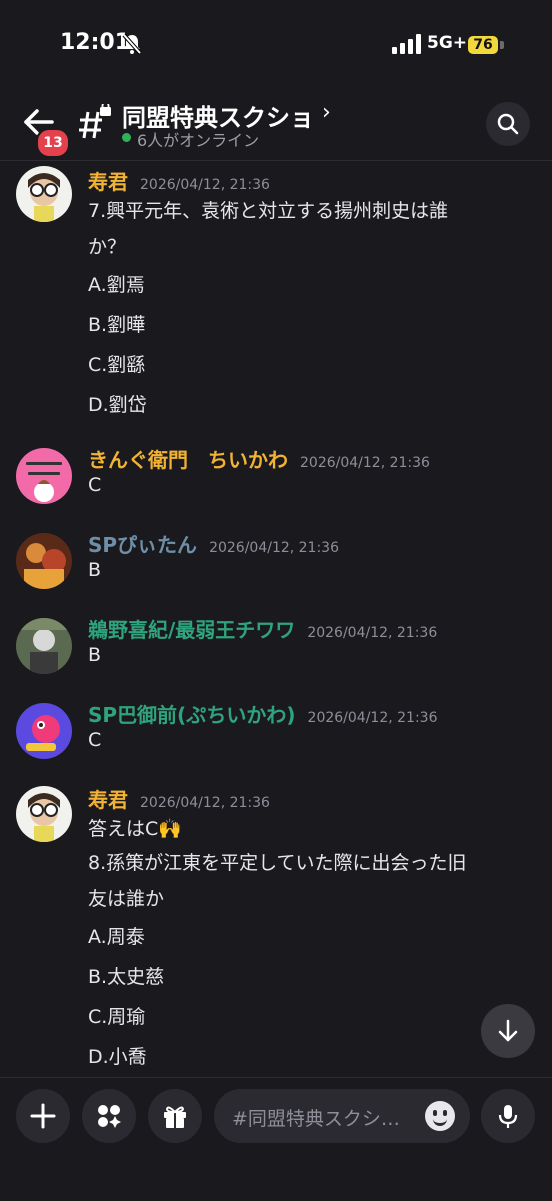  I want to click on locked-channel-icon, so click(95, 121).